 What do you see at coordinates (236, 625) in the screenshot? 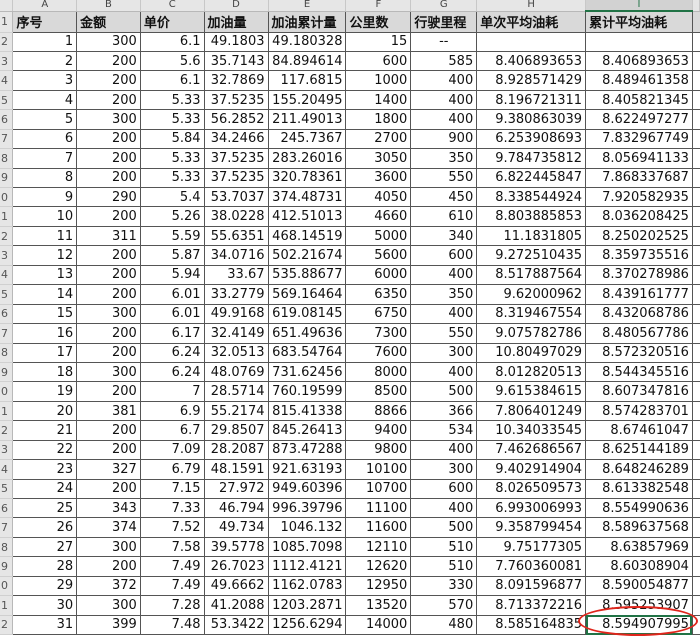
I see `cell: 53.3422` at bounding box center [236, 625].